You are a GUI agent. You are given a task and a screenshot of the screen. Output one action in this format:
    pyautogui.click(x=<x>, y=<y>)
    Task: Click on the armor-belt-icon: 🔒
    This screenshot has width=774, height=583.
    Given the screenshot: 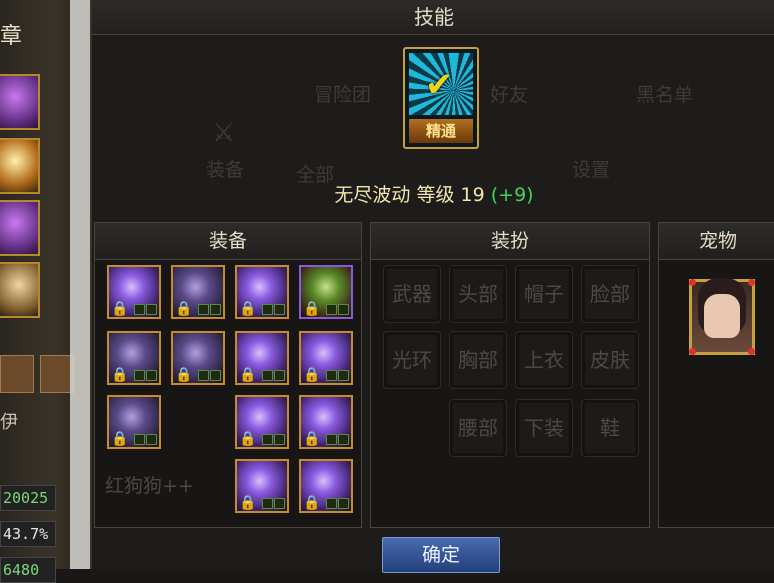 What is the action you would take?
    pyautogui.click(x=198, y=358)
    